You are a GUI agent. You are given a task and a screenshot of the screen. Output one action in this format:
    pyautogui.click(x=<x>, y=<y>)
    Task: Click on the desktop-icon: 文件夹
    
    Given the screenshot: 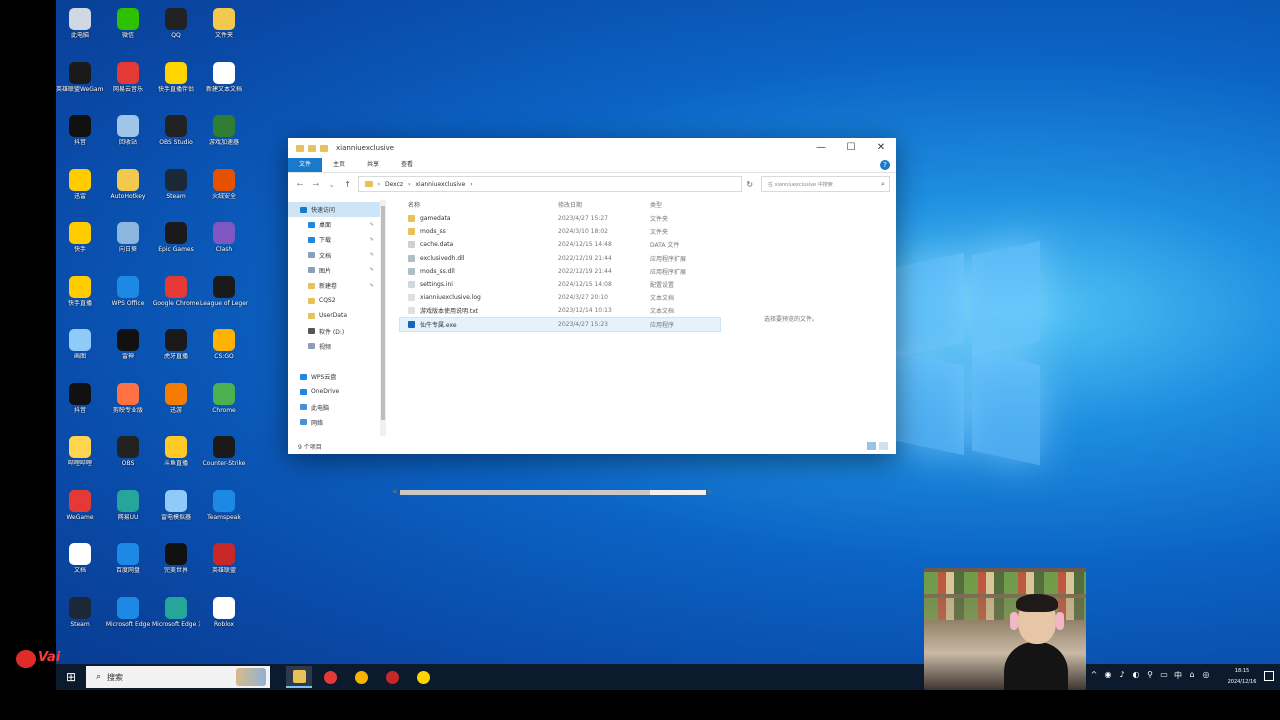 What is the action you would take?
    pyautogui.click(x=224, y=28)
    